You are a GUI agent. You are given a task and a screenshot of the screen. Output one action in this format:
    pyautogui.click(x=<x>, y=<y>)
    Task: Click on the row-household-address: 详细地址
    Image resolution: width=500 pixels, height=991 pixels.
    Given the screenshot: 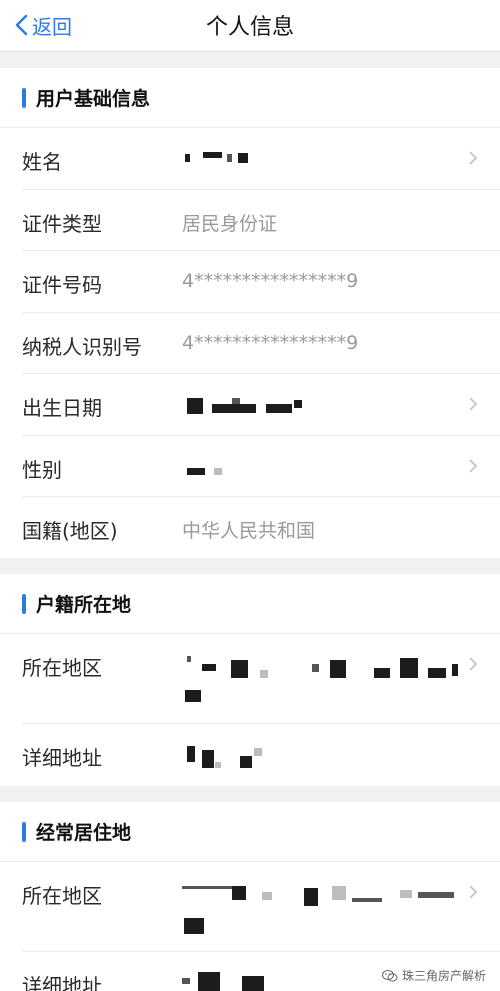 What is the action you would take?
    pyautogui.click(x=261, y=755)
    